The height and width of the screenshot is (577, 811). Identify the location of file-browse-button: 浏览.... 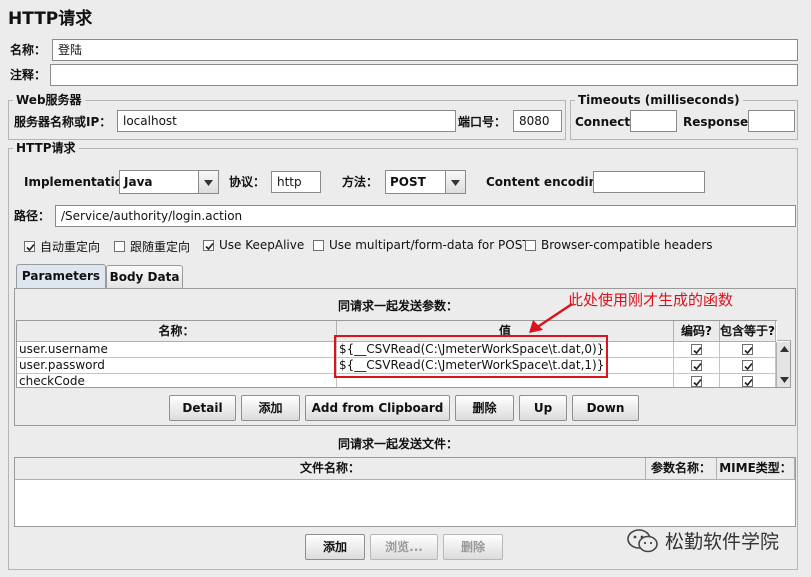
(404, 547).